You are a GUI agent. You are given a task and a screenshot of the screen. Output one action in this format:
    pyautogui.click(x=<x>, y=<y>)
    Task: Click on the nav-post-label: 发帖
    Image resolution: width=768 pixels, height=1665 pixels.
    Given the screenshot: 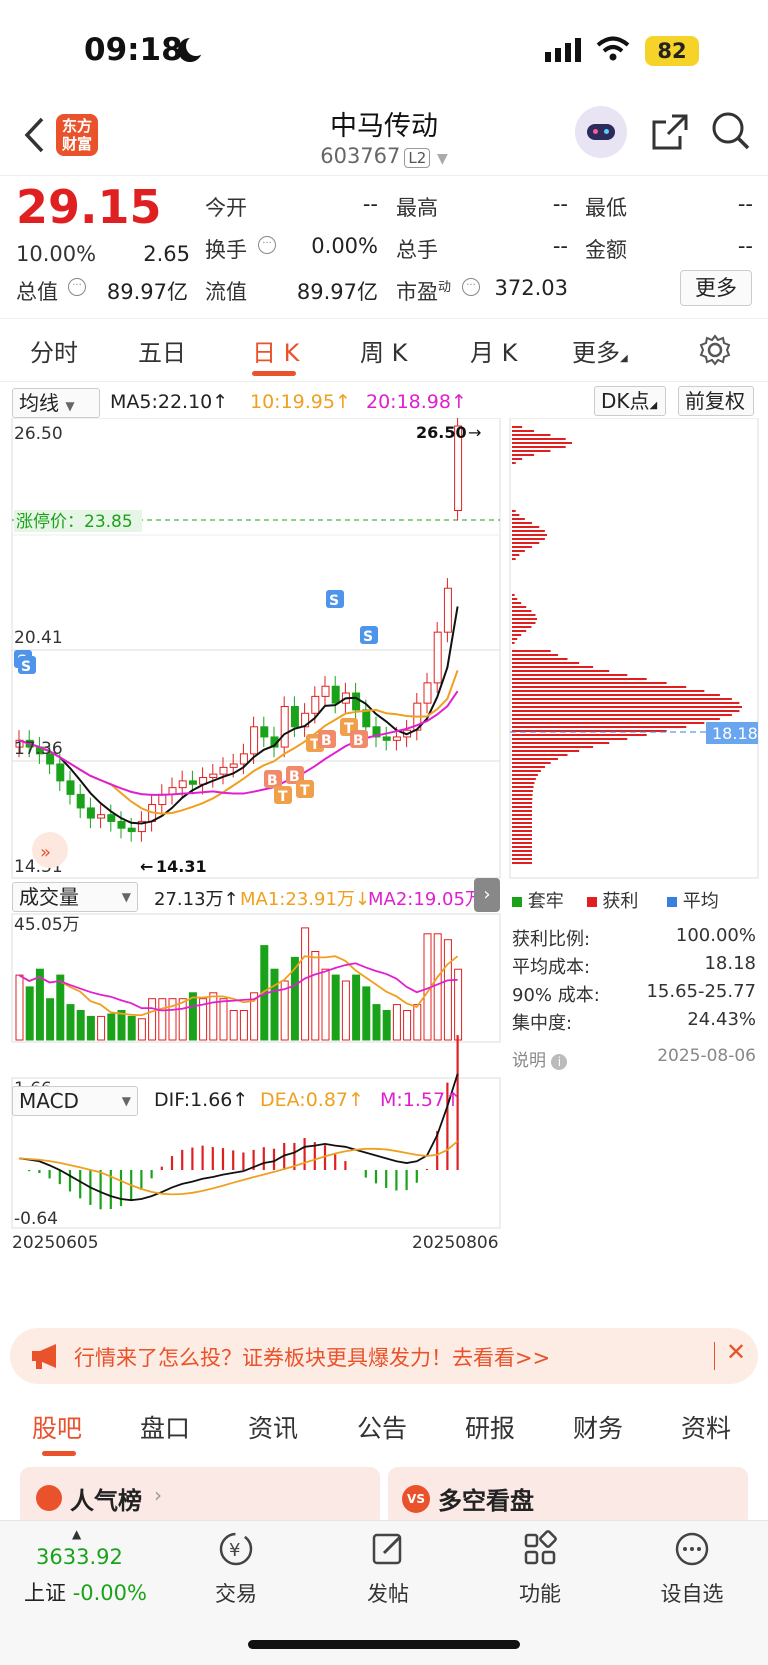 What is the action you would take?
    pyautogui.click(x=388, y=1594)
    